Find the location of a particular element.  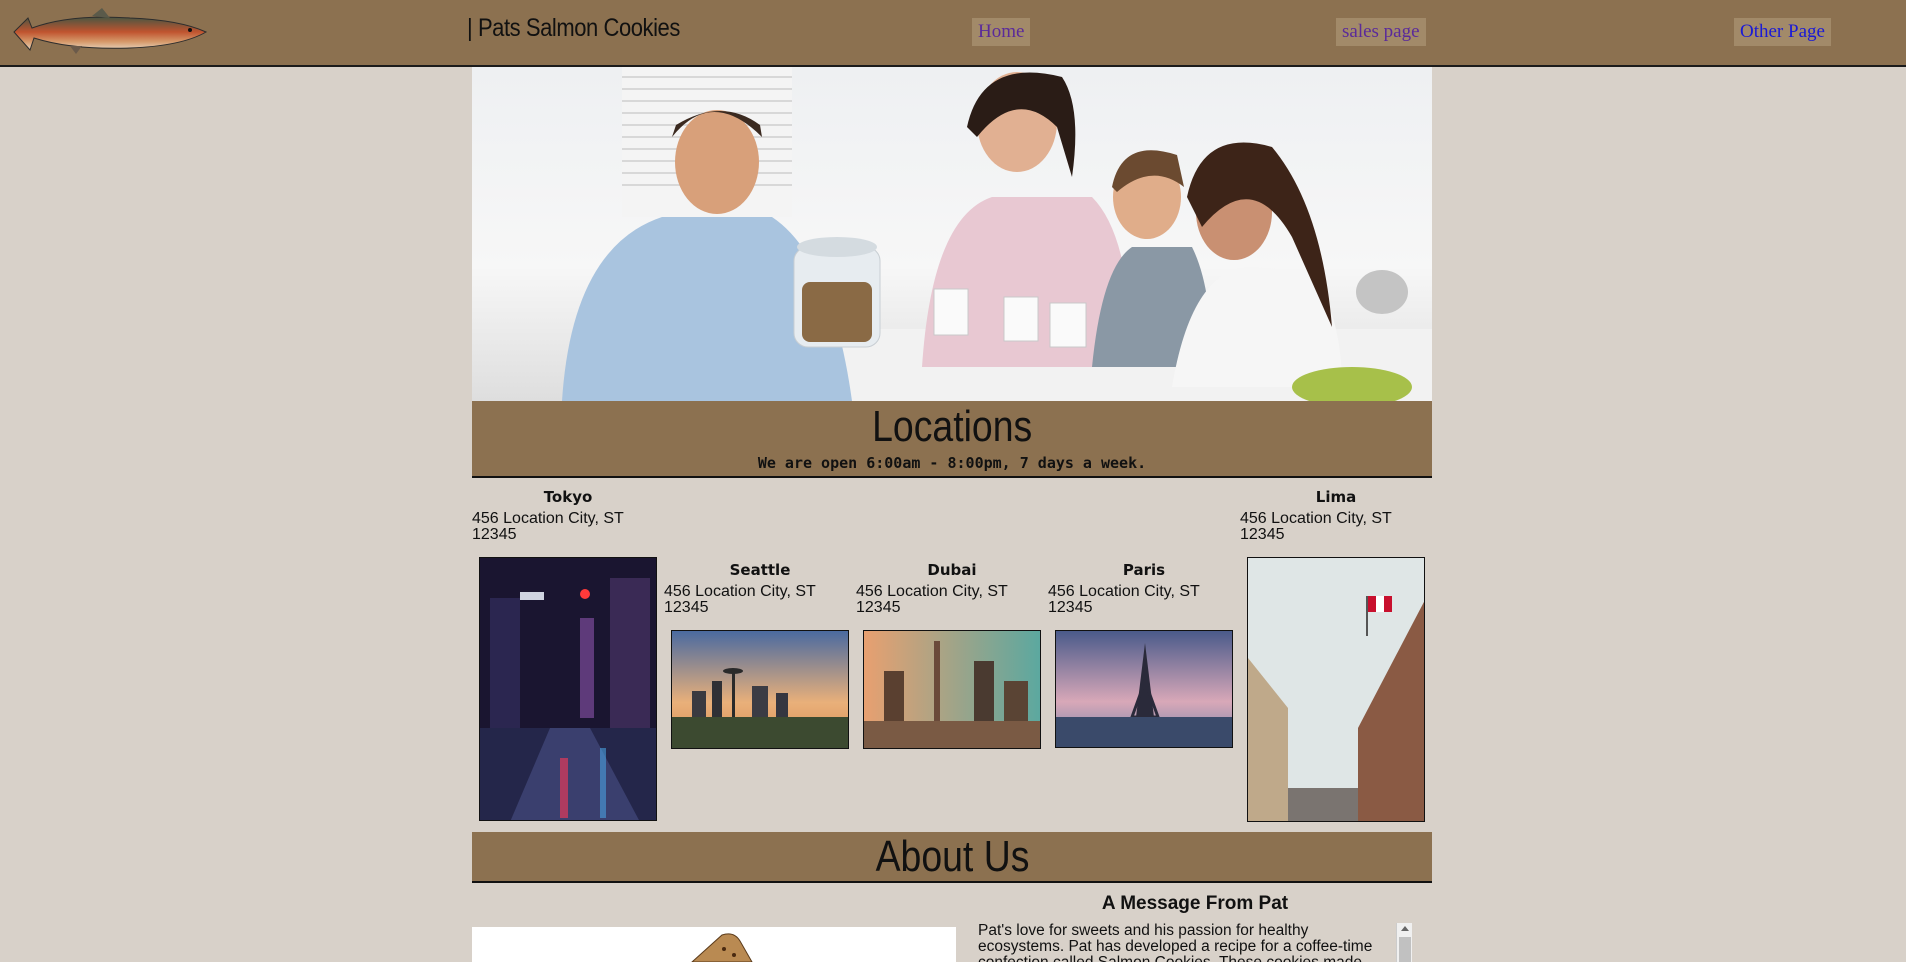

location-name: Paris is located at coordinates (1144, 570).